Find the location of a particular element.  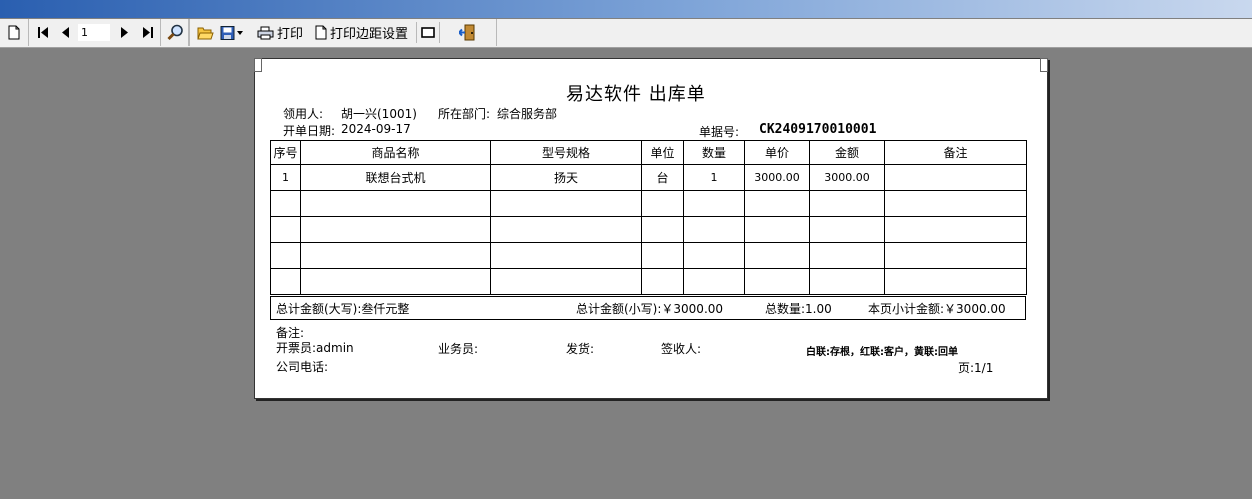

margin-handle-left is located at coordinates (258, 65).